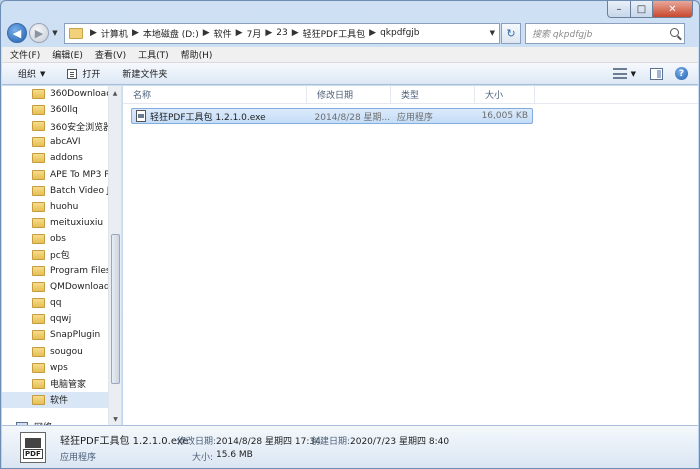 This screenshot has height=469, width=700. Describe the element at coordinates (349, 94) in the screenshot. I see `column-header-date: 修改日期` at that location.